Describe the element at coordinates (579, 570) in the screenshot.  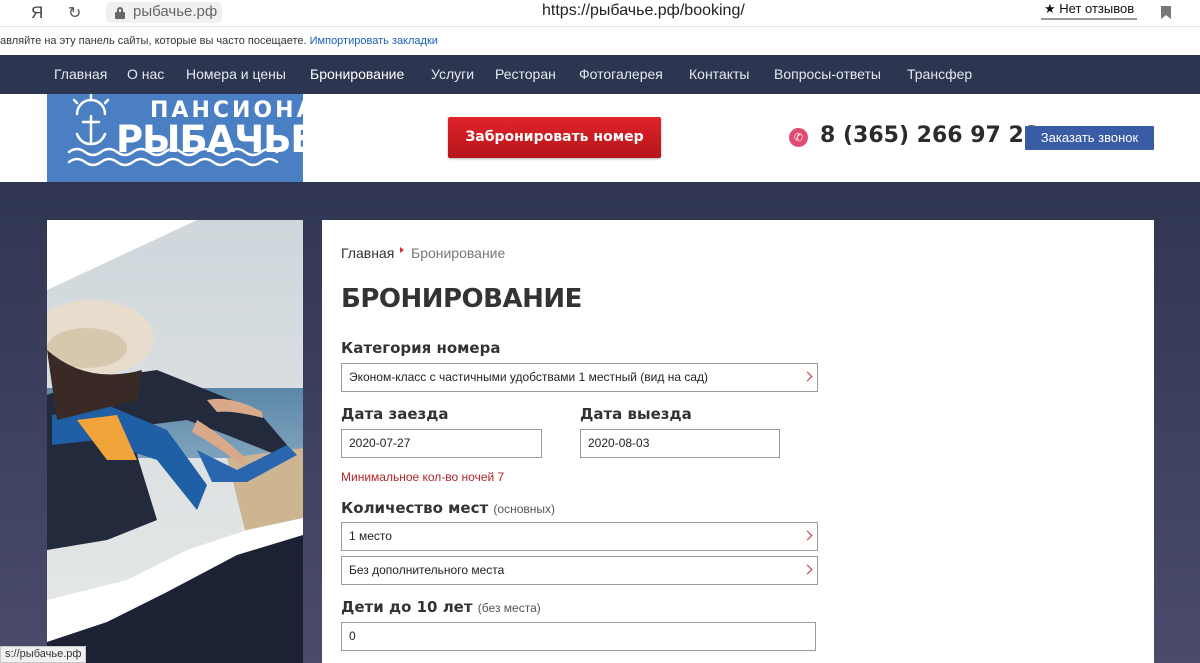
I see `extra-place-select: Без дополнительного места` at that location.